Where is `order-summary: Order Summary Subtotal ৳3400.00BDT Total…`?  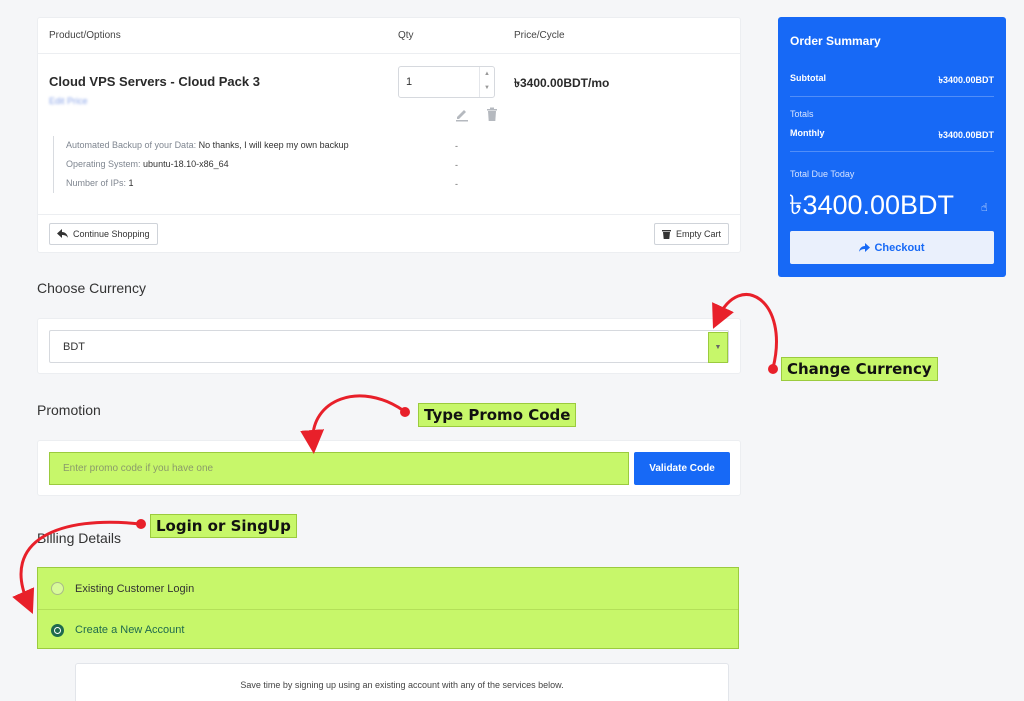 order-summary: Order Summary Subtotal ৳3400.00BDT Total… is located at coordinates (892, 147).